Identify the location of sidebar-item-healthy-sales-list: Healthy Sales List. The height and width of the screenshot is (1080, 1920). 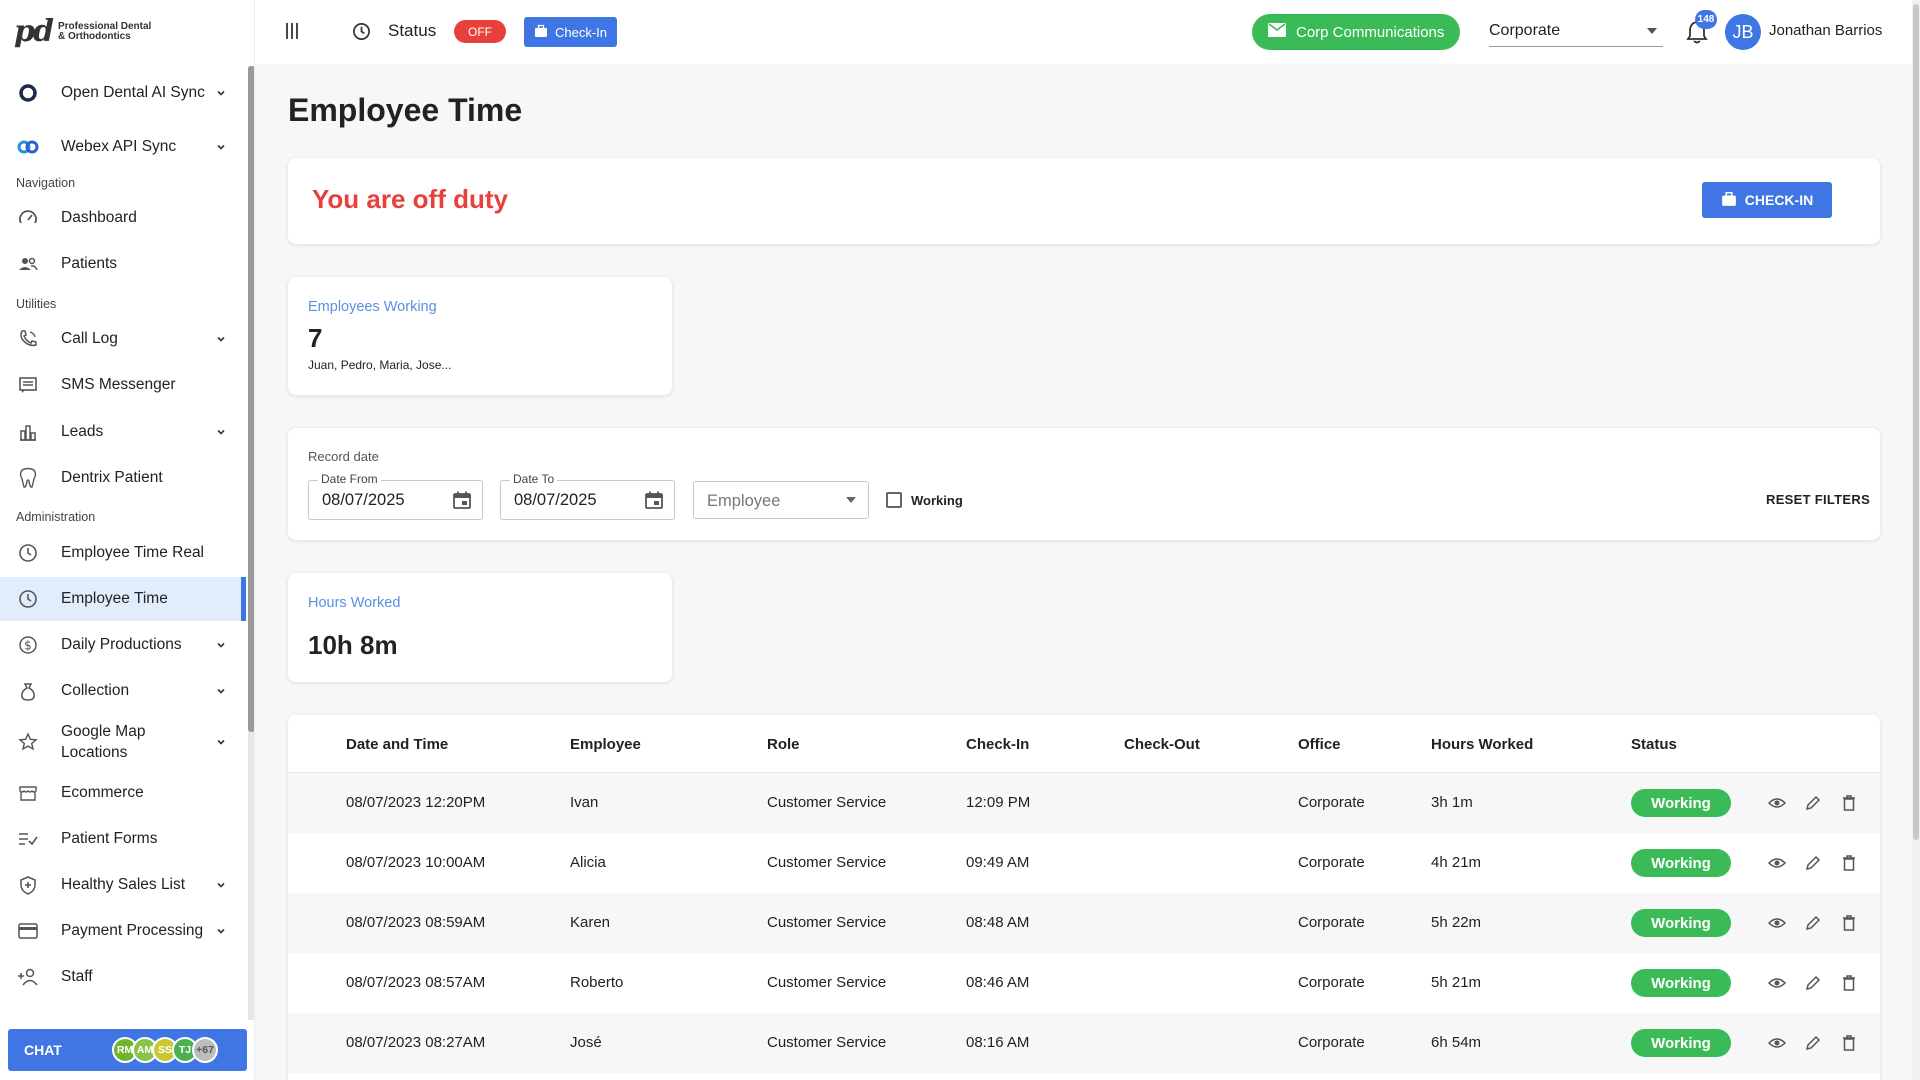
(123, 885).